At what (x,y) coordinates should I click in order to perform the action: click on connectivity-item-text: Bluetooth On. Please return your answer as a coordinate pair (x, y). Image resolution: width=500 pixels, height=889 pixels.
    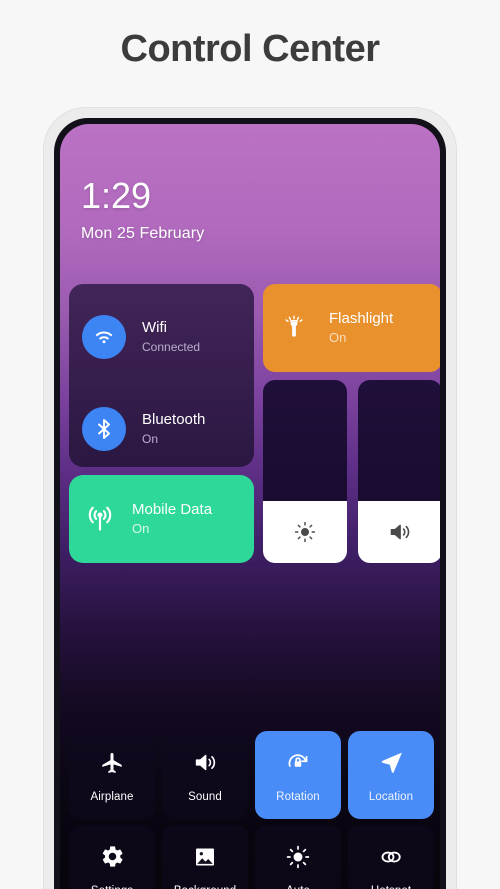
    Looking at the image, I should click on (173, 429).